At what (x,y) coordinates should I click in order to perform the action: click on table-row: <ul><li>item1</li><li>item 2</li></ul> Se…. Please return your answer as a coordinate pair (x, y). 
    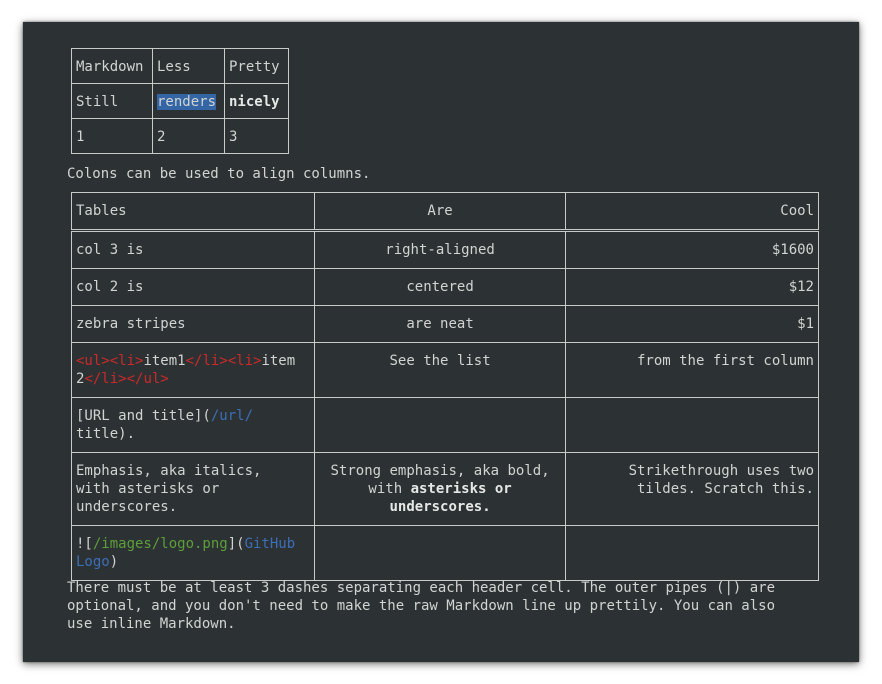
    Looking at the image, I should click on (445, 370).